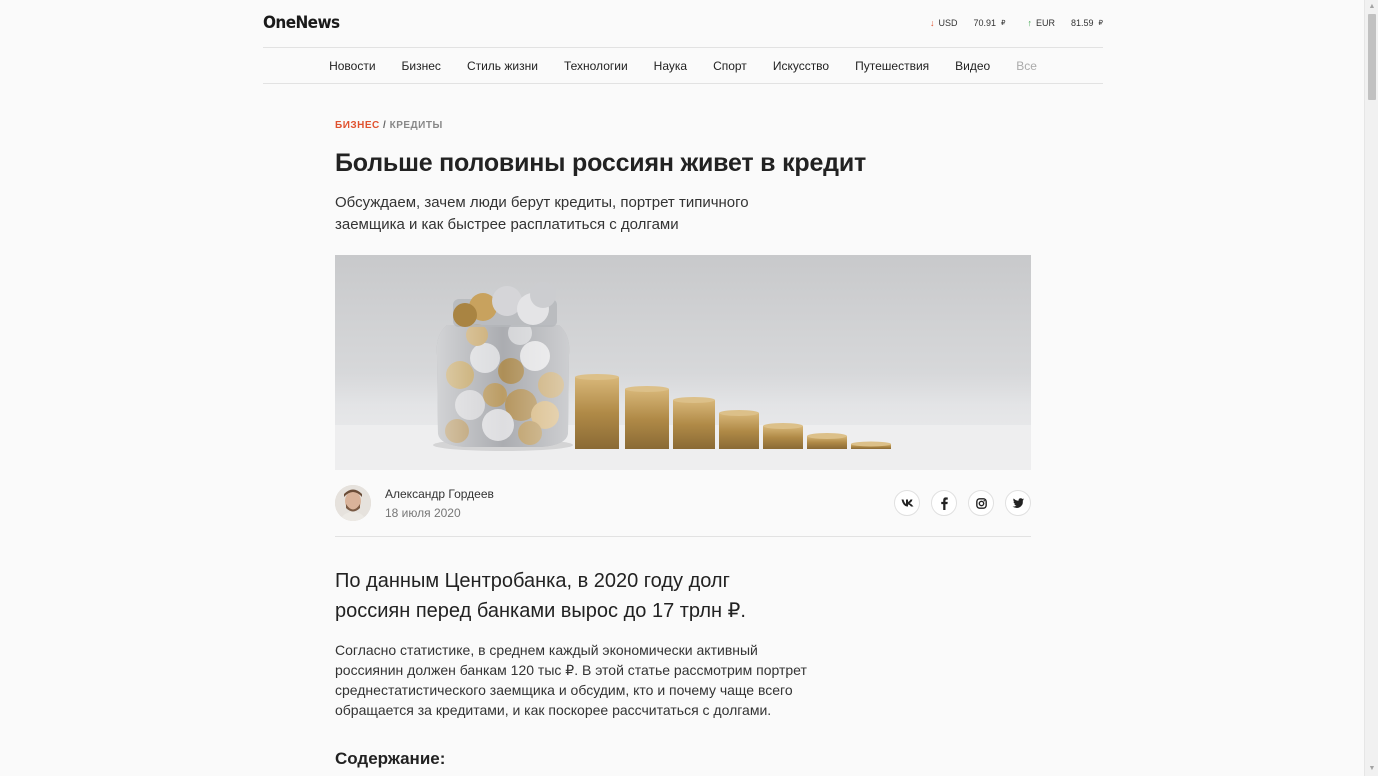 This screenshot has height=776, width=1378. Describe the element at coordinates (683, 511) in the screenshot. I see `author-block: Александр Гордеев 18 июля 2020` at that location.